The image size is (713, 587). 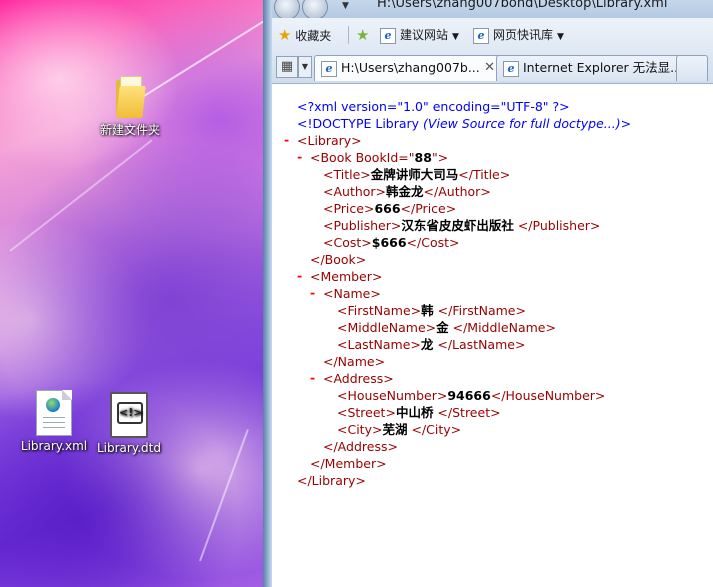 What do you see at coordinates (331, 480) in the screenshot?
I see `xml-library-close: </Library>` at bounding box center [331, 480].